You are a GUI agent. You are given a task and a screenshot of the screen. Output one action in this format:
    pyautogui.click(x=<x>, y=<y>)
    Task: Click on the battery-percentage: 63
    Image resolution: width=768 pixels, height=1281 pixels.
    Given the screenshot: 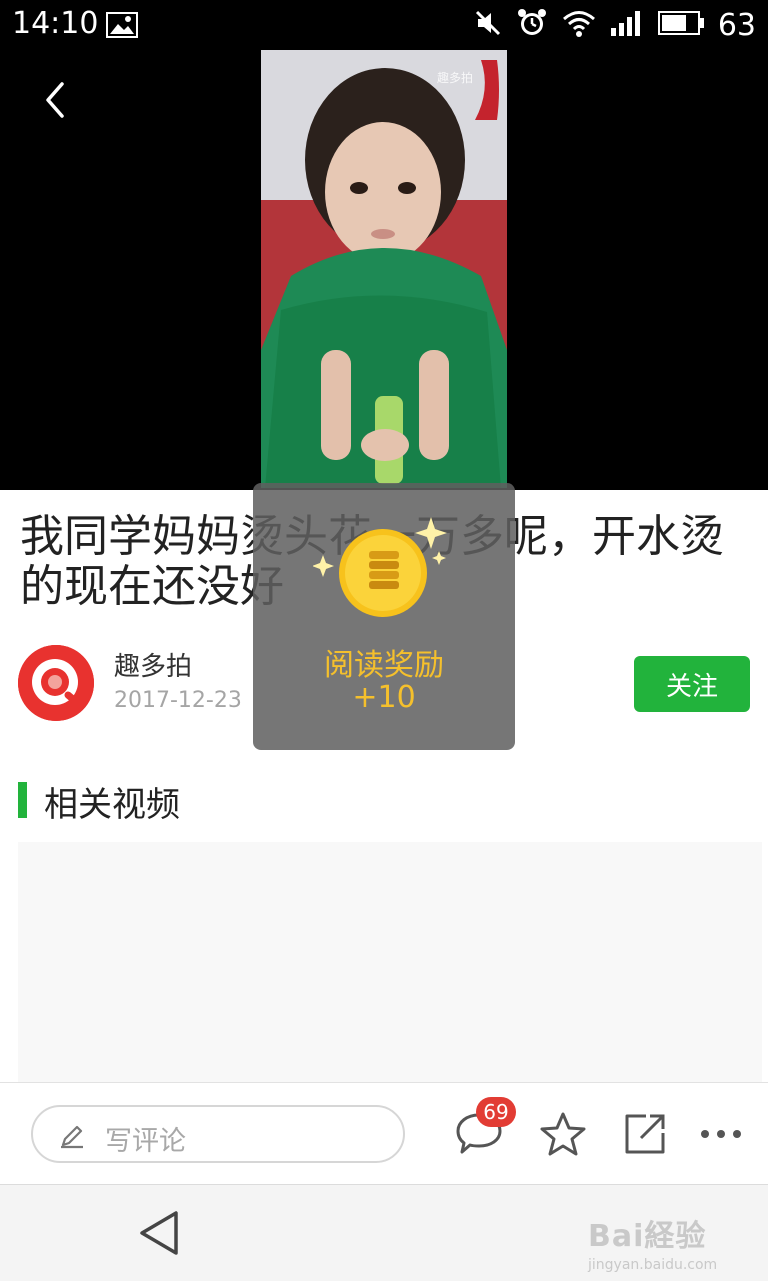 What is the action you would take?
    pyautogui.click(x=736, y=25)
    